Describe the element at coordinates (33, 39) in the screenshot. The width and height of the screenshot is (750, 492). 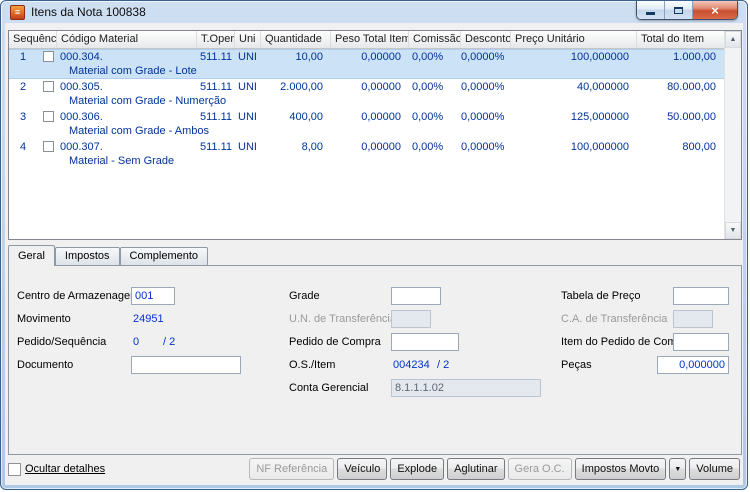
I see `column-header-sequencia: Sequência` at that location.